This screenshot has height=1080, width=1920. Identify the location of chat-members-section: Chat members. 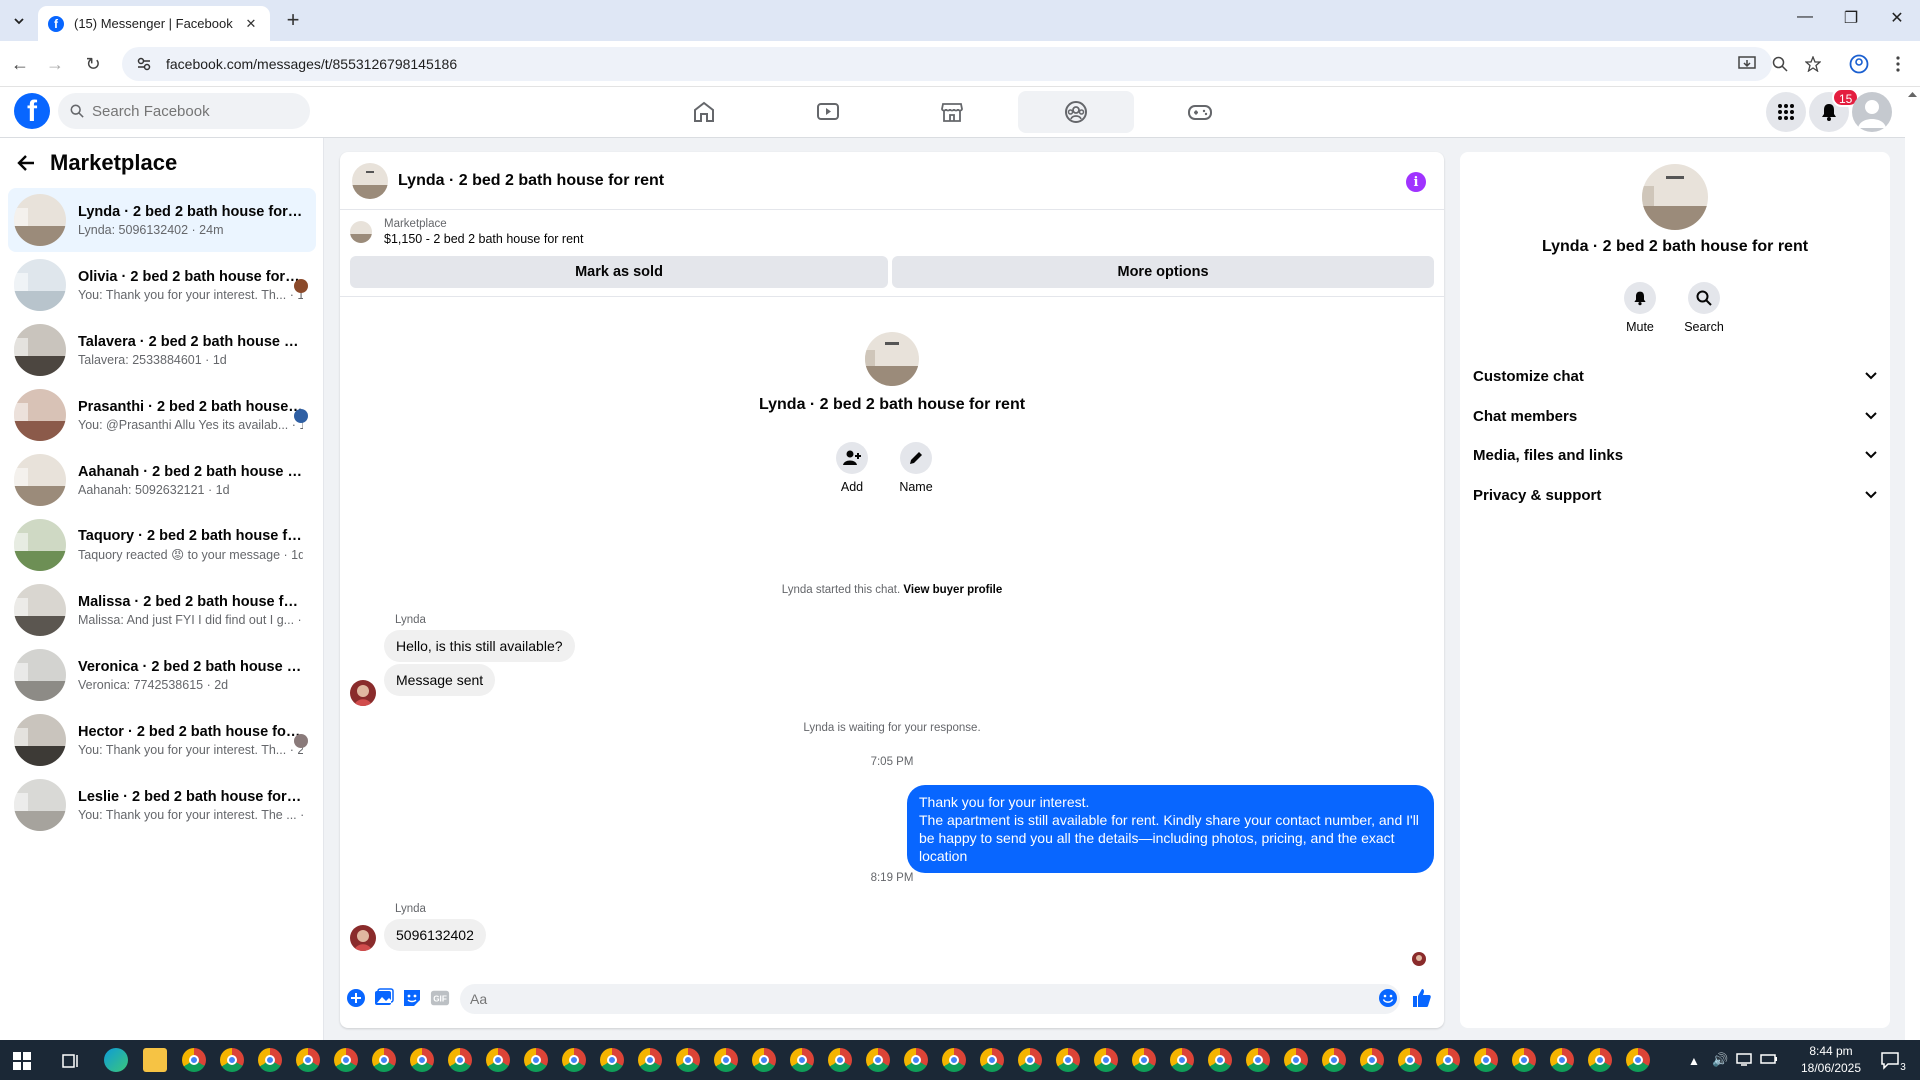
(1675, 416).